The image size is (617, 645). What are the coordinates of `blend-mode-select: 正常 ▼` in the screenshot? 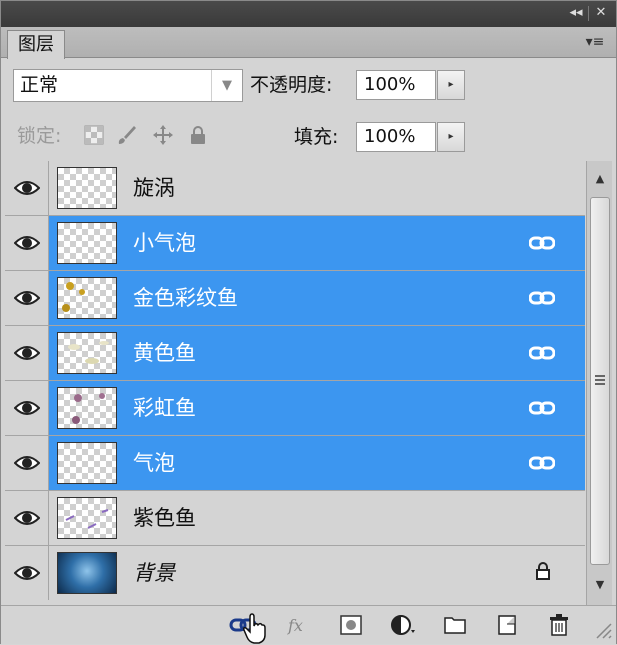 It's located at (128, 85).